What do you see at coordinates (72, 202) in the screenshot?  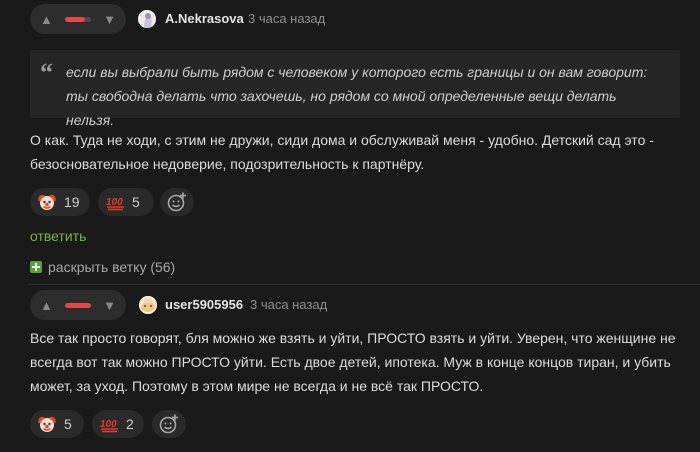 I see `reaction-count: 19` at bounding box center [72, 202].